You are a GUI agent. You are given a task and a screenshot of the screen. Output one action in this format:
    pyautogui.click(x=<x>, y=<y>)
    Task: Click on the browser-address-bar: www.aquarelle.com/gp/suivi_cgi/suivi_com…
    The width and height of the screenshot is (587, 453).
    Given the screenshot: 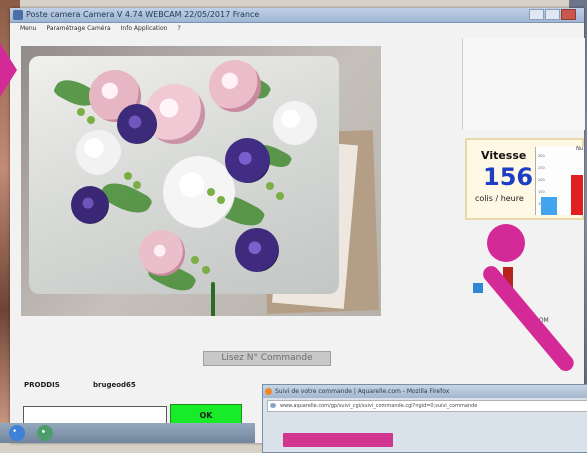 What is the action you would take?
    pyautogui.click(x=427, y=406)
    